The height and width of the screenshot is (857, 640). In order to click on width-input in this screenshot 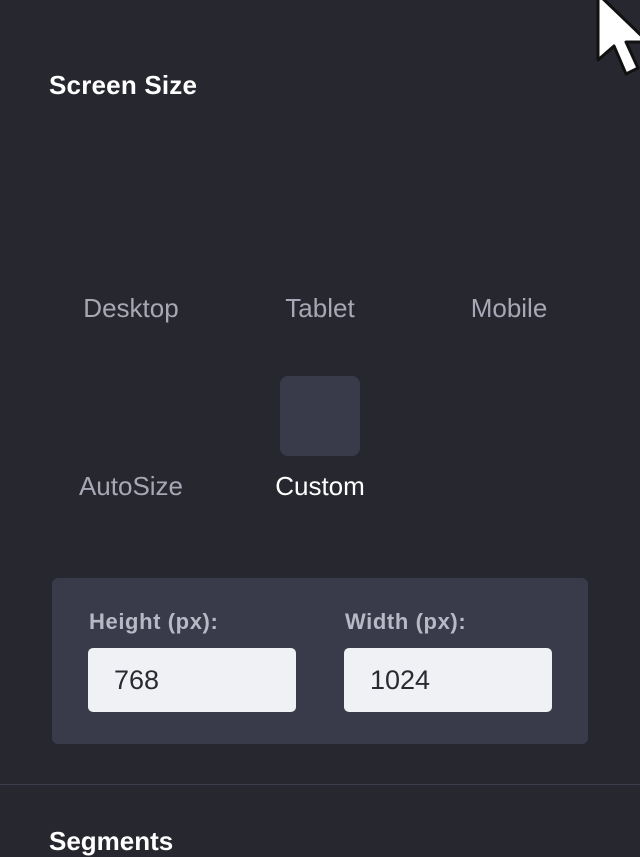, I will do `click(448, 680)`.